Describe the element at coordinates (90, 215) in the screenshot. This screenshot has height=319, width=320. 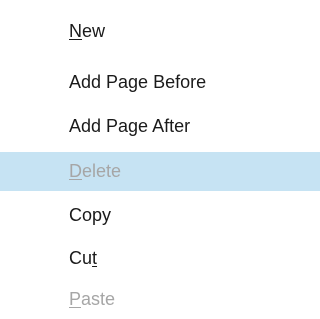
I see `menu-item-copy-label: Copy` at that location.